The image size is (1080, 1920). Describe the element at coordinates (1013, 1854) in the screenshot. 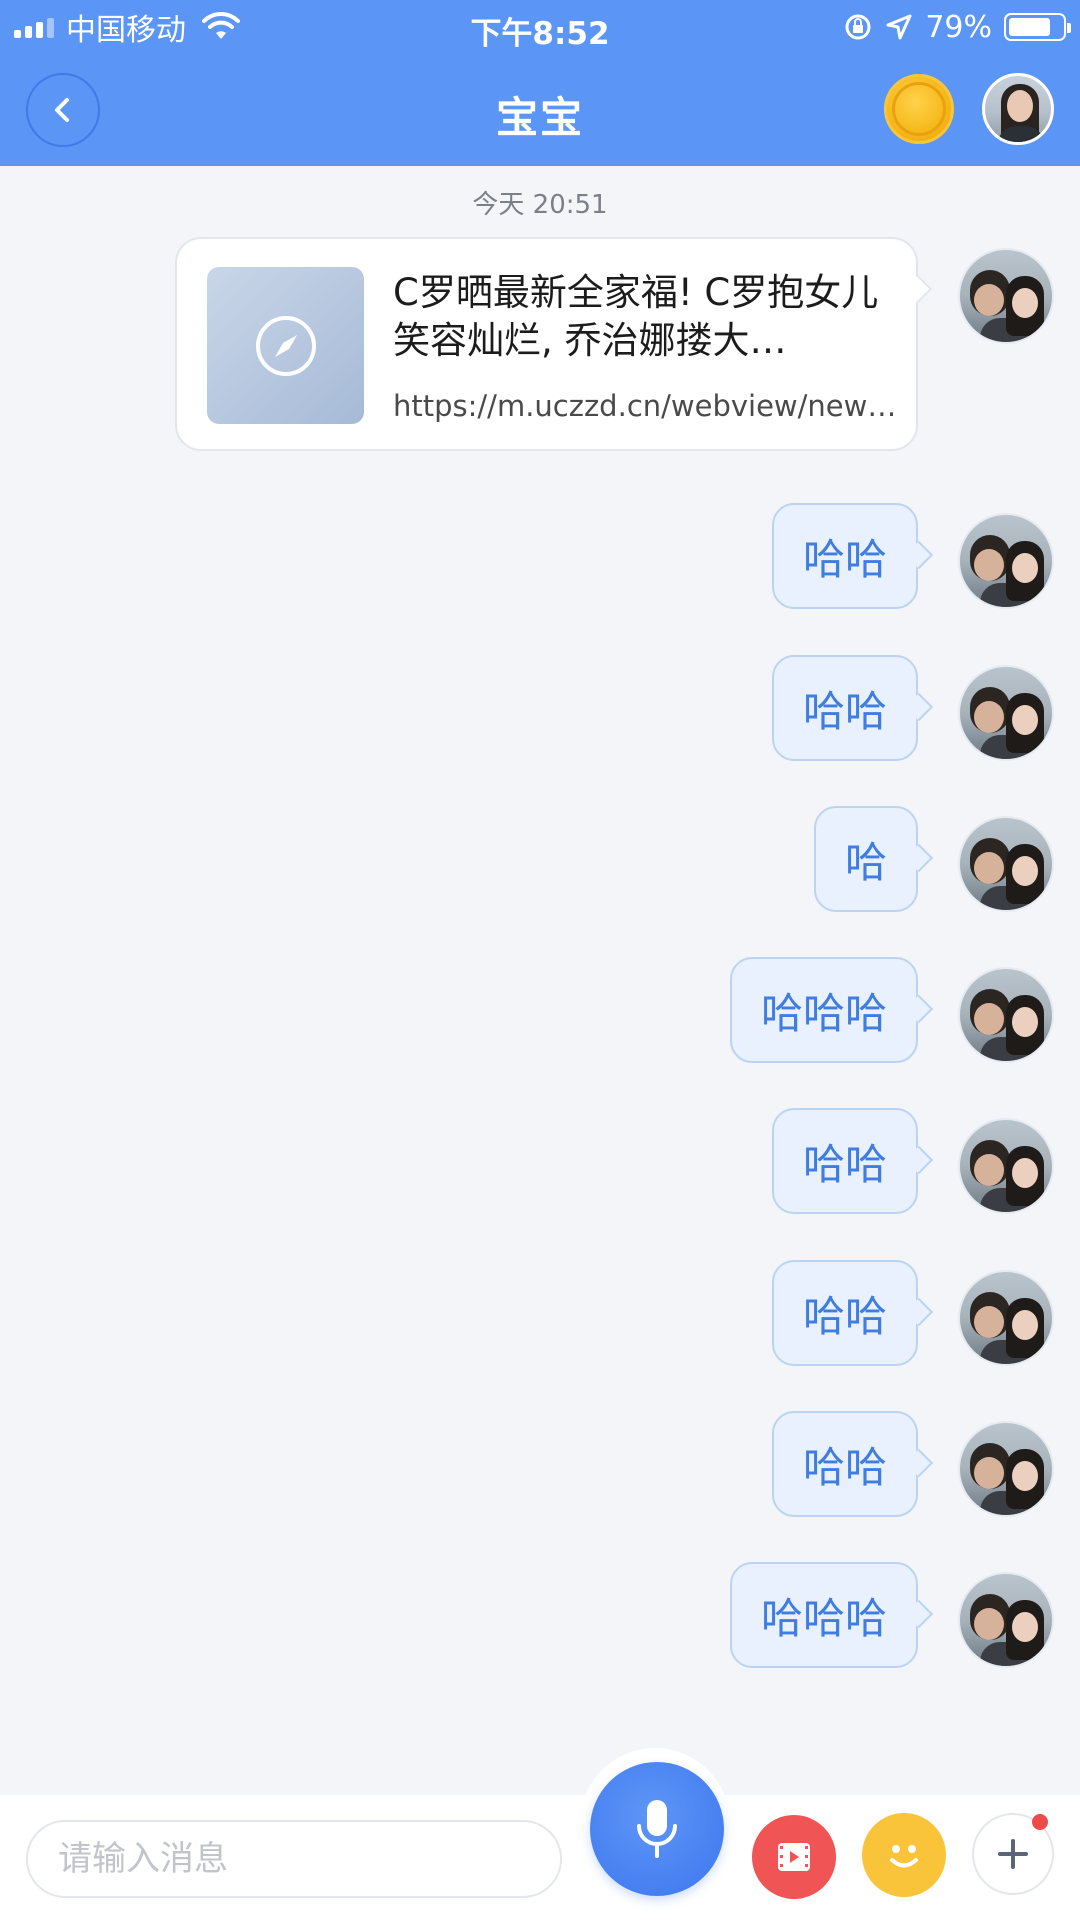

I see `plus-icon` at that location.